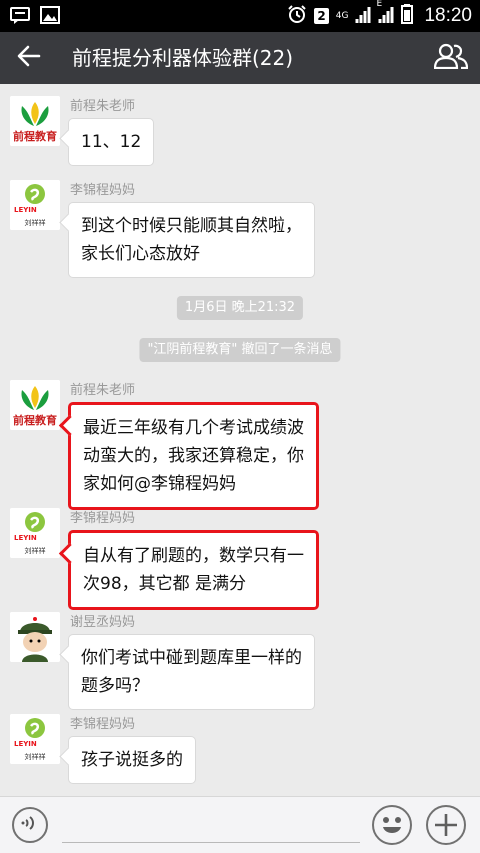  I want to click on more-options-button, so click(446, 825).